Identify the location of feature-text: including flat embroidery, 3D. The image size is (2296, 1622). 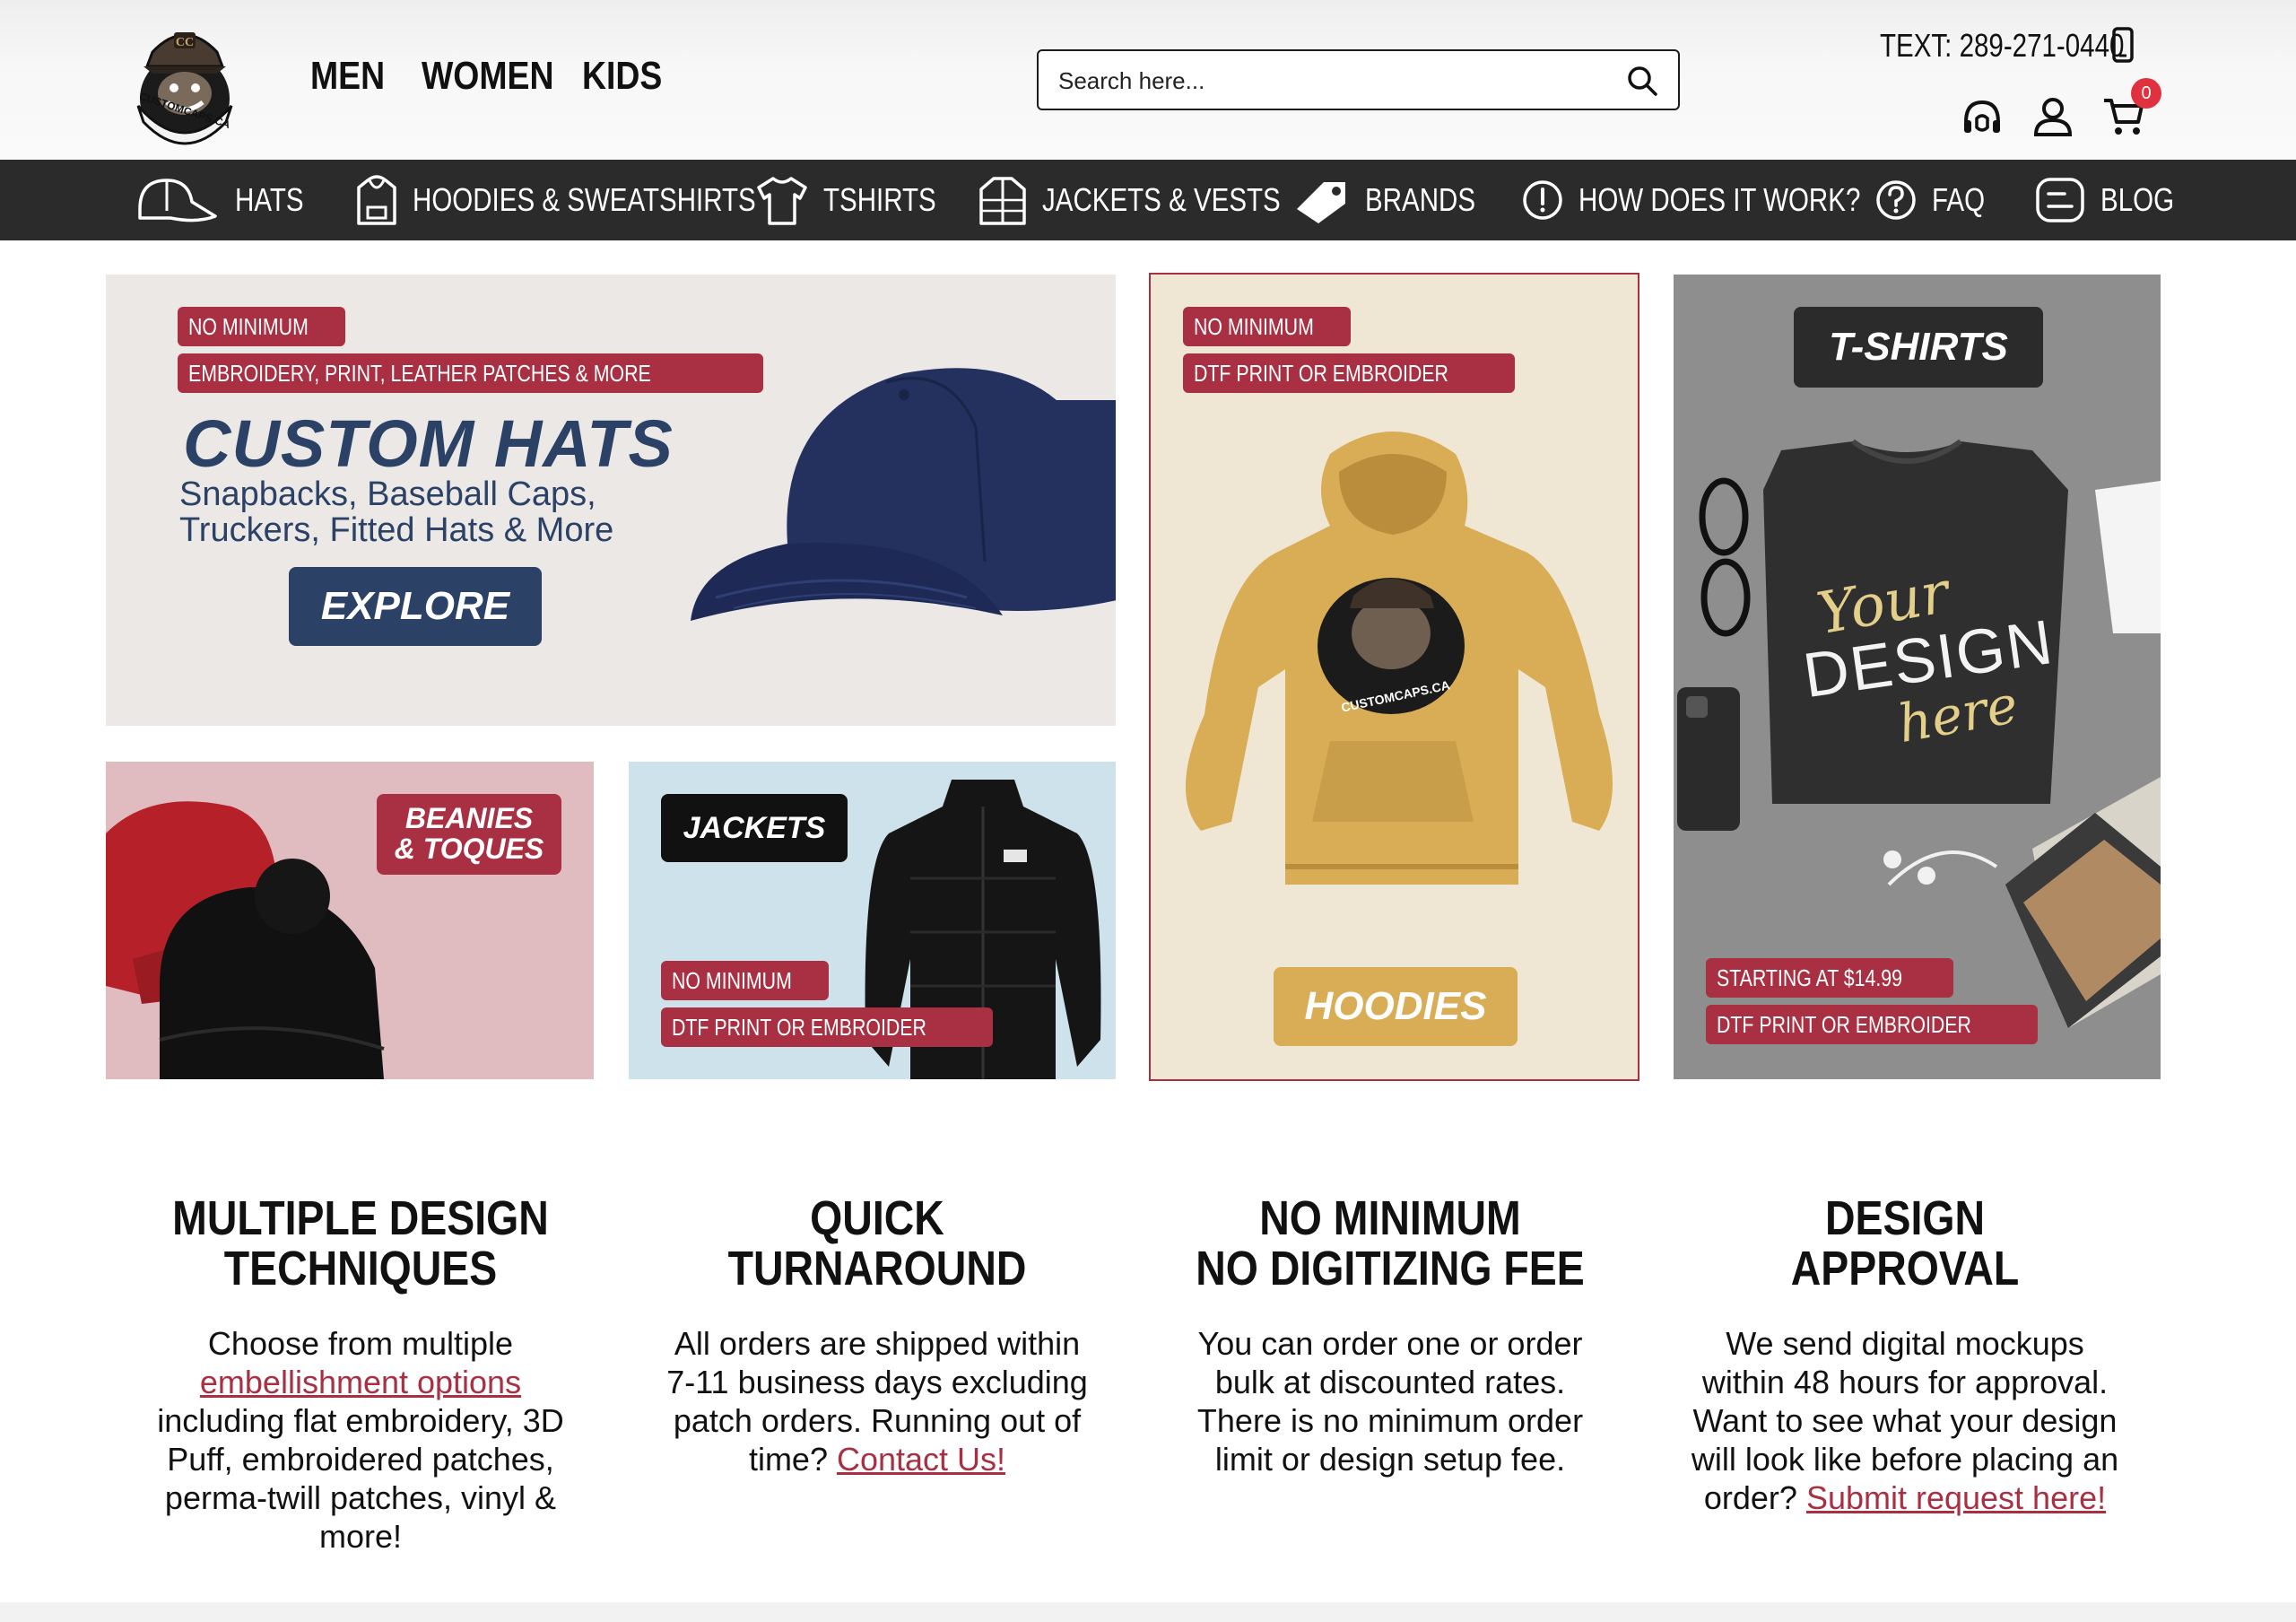
(360, 1421).